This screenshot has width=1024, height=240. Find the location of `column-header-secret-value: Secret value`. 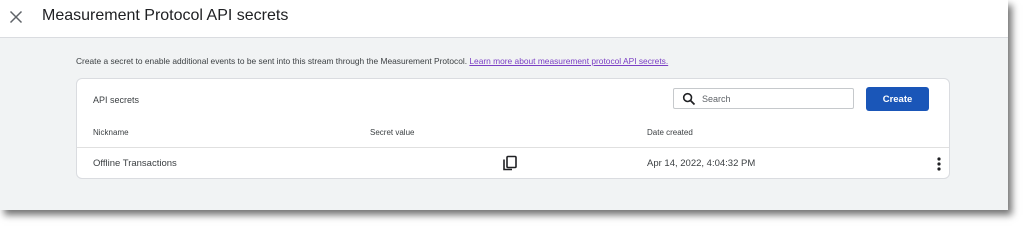

column-header-secret-value: Secret value is located at coordinates (392, 132).